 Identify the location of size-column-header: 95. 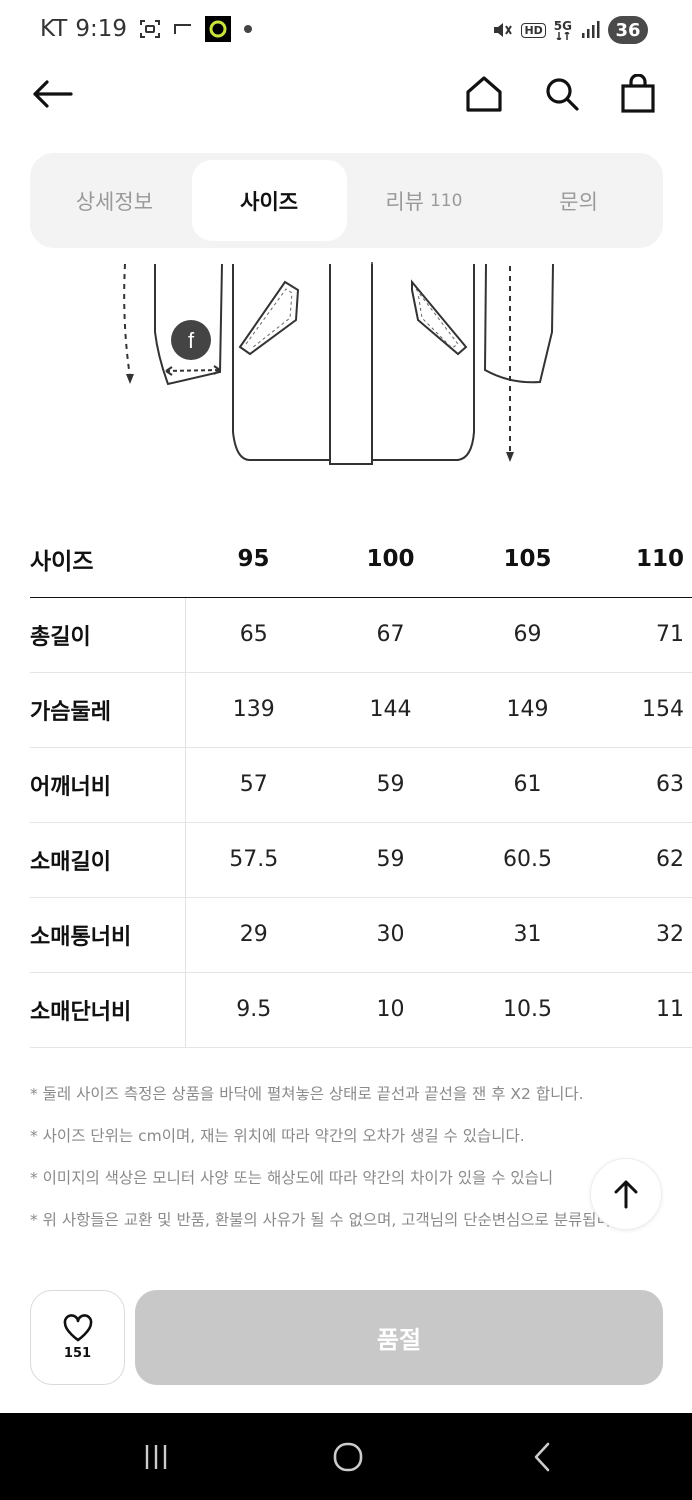
(253, 560).